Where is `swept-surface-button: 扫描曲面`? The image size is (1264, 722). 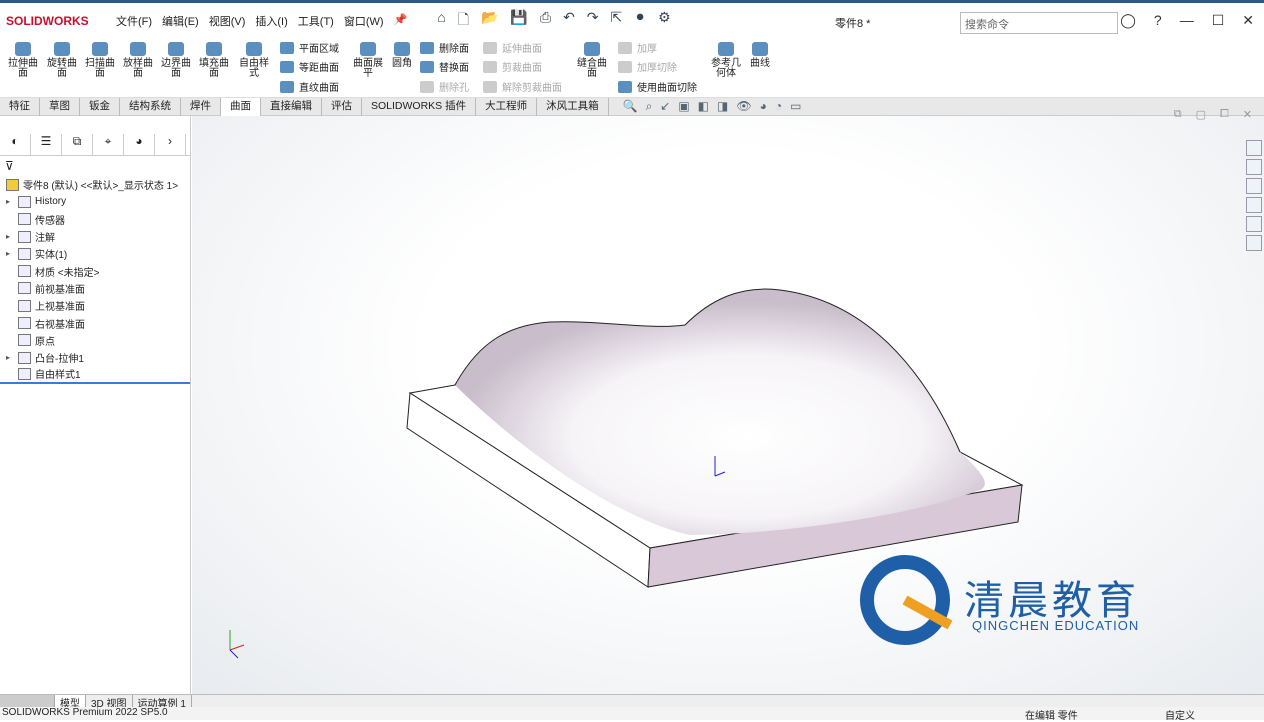 swept-surface-button: 扫描曲面 is located at coordinates (100, 60).